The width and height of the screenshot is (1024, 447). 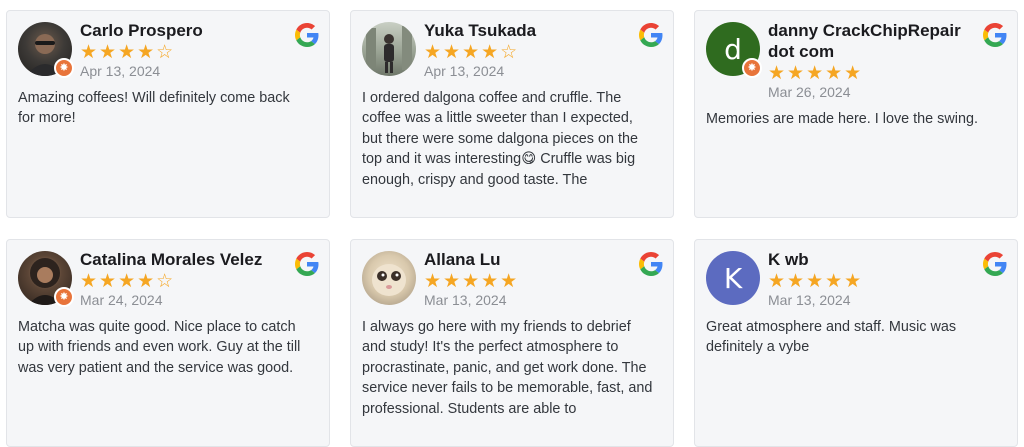 I want to click on review-date: Mar 24, 2024, so click(x=121, y=300).